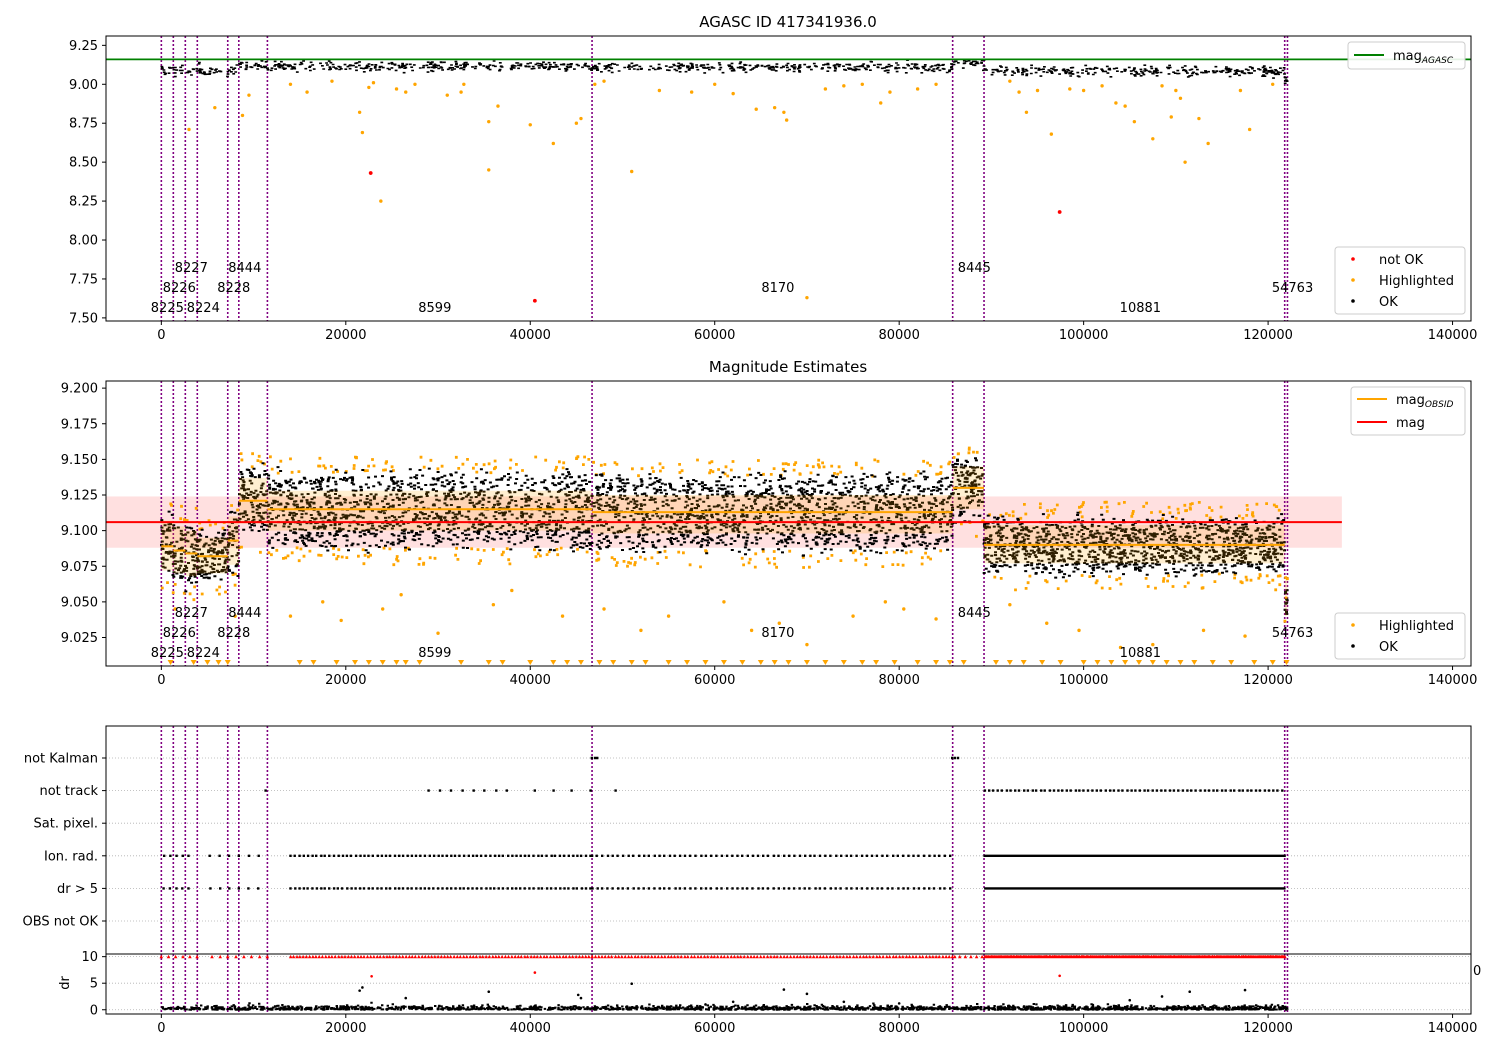 Image resolution: width=1500 pixels, height=1050 pixels. What do you see at coordinates (434, 653) in the screenshot?
I see `obsid-label: 8599` at bounding box center [434, 653].